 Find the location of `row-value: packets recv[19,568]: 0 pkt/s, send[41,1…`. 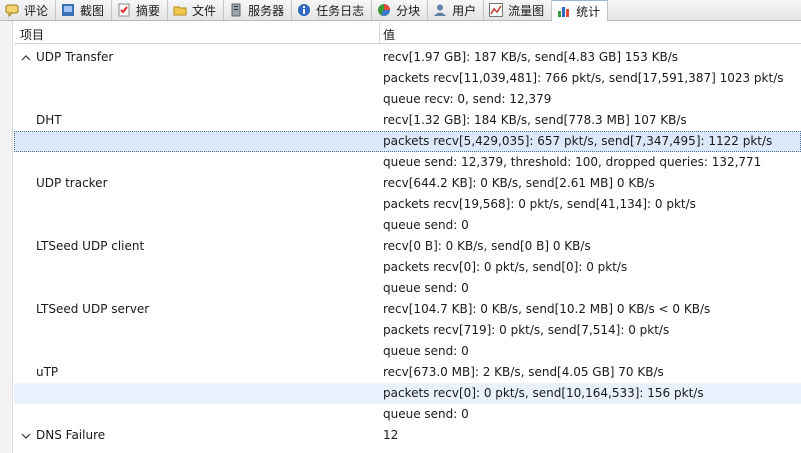

row-value: packets recv[19,568]: 0 pkt/s, send[41,1… is located at coordinates (539, 204).